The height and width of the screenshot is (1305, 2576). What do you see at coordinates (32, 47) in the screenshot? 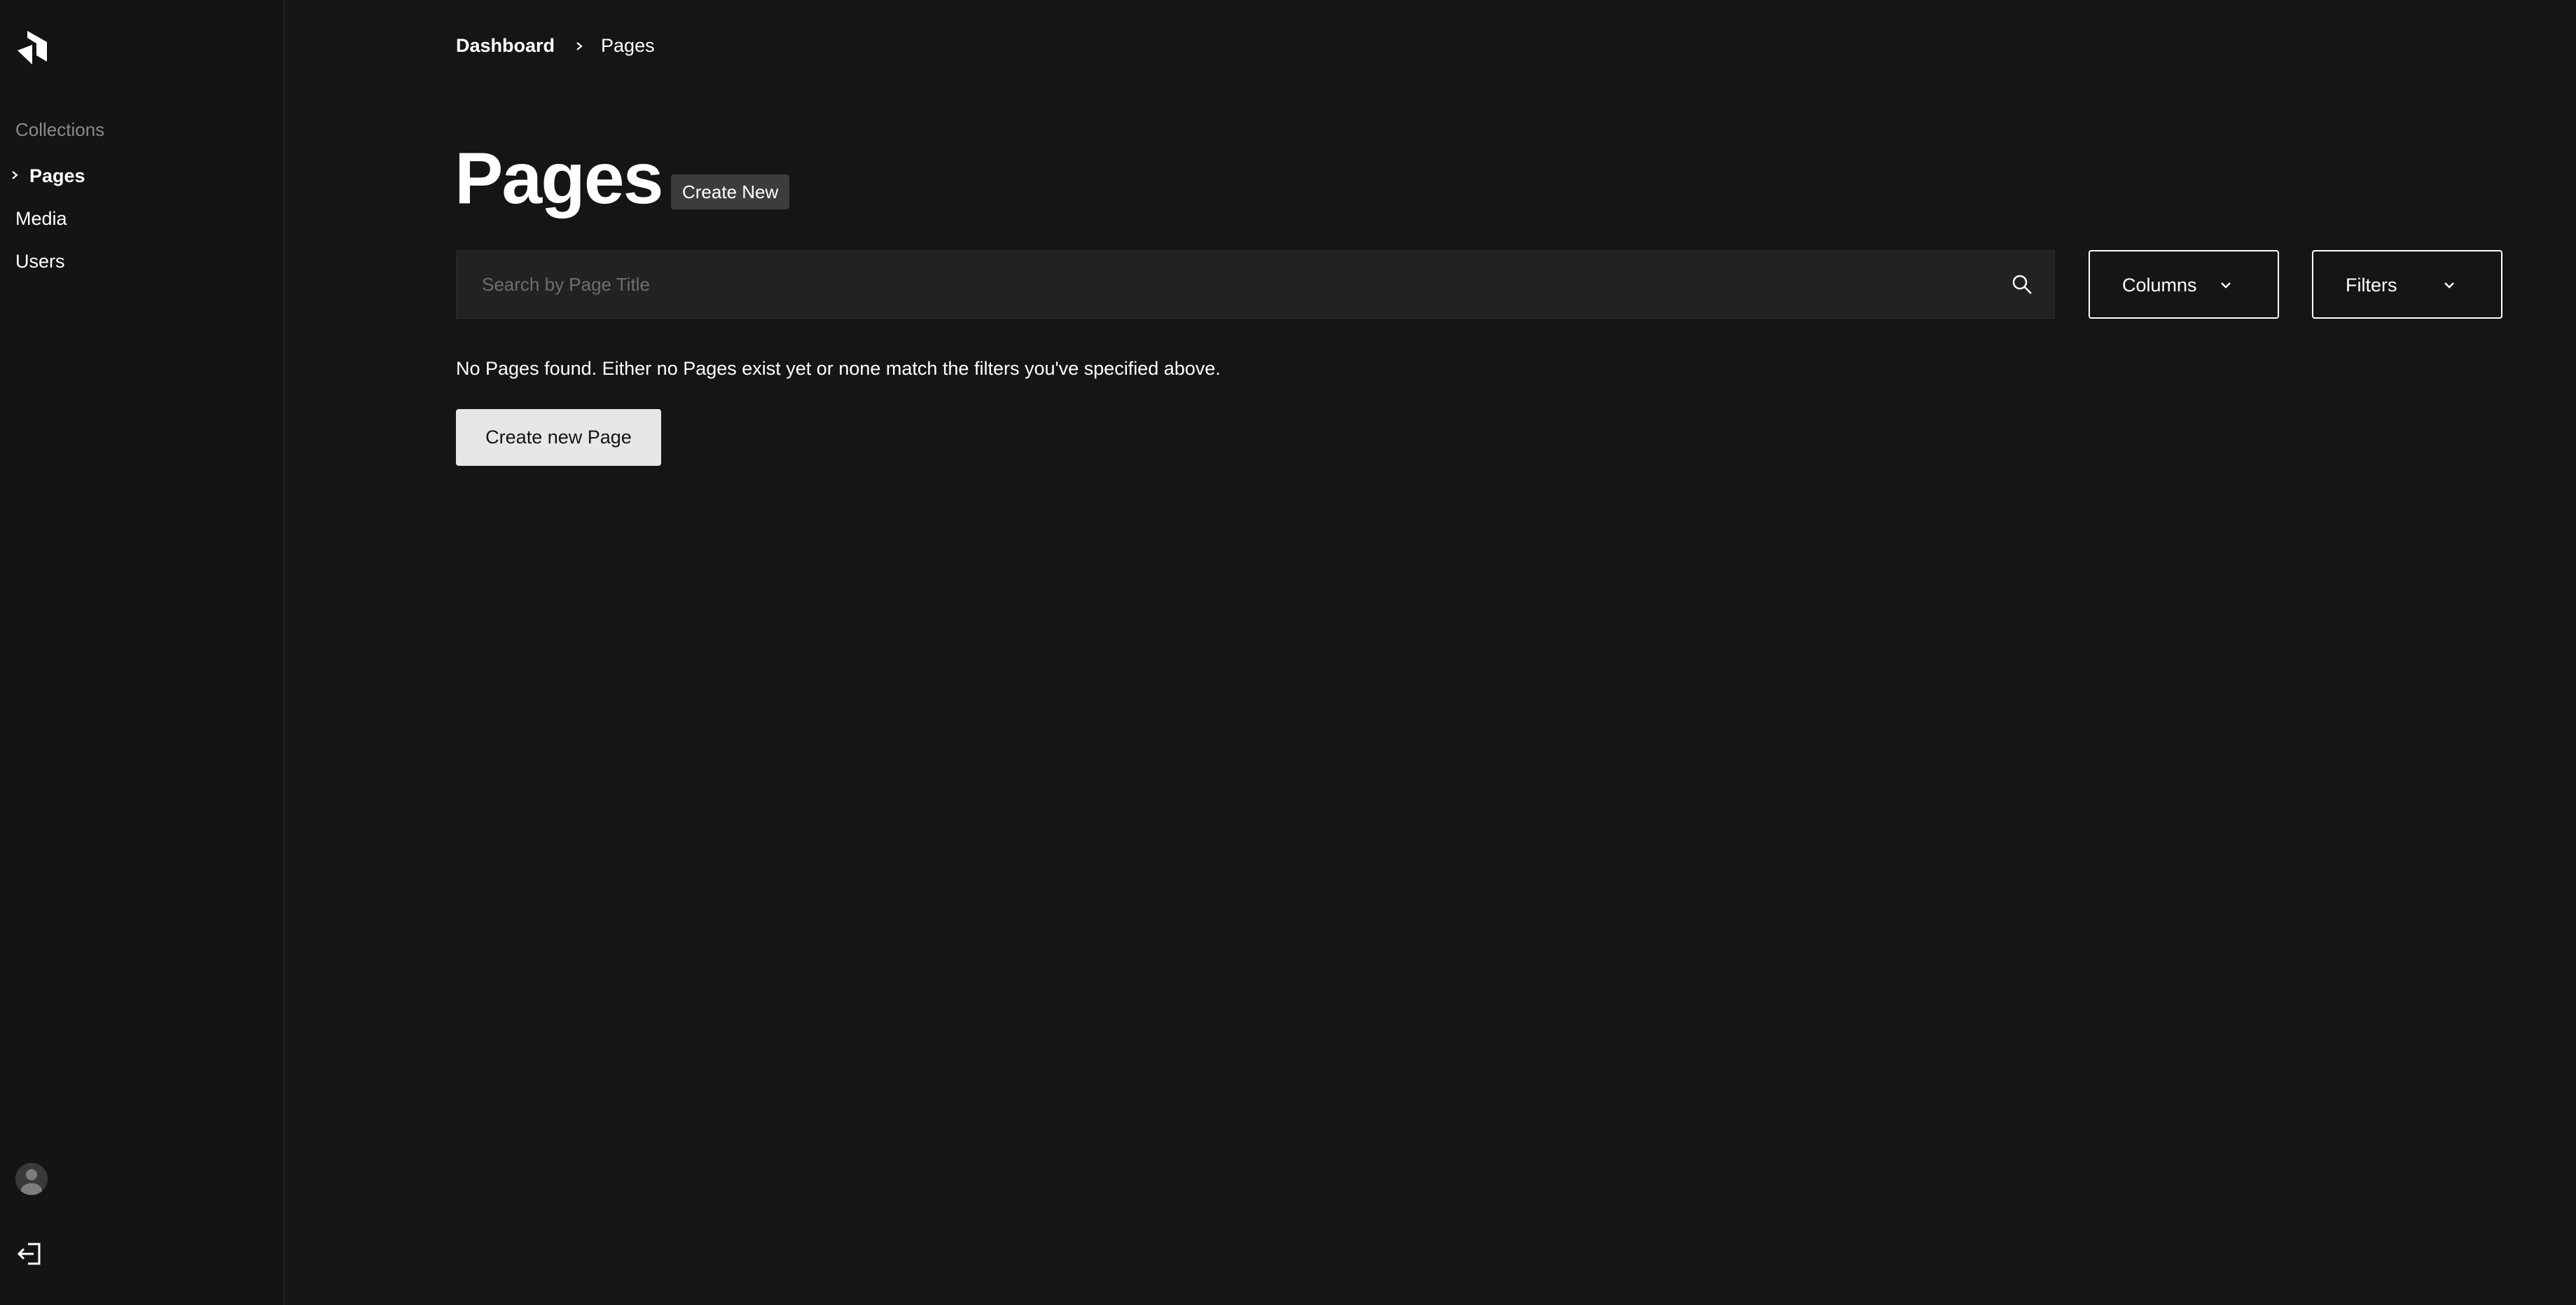
I see `payload-logo-icon` at bounding box center [32, 47].